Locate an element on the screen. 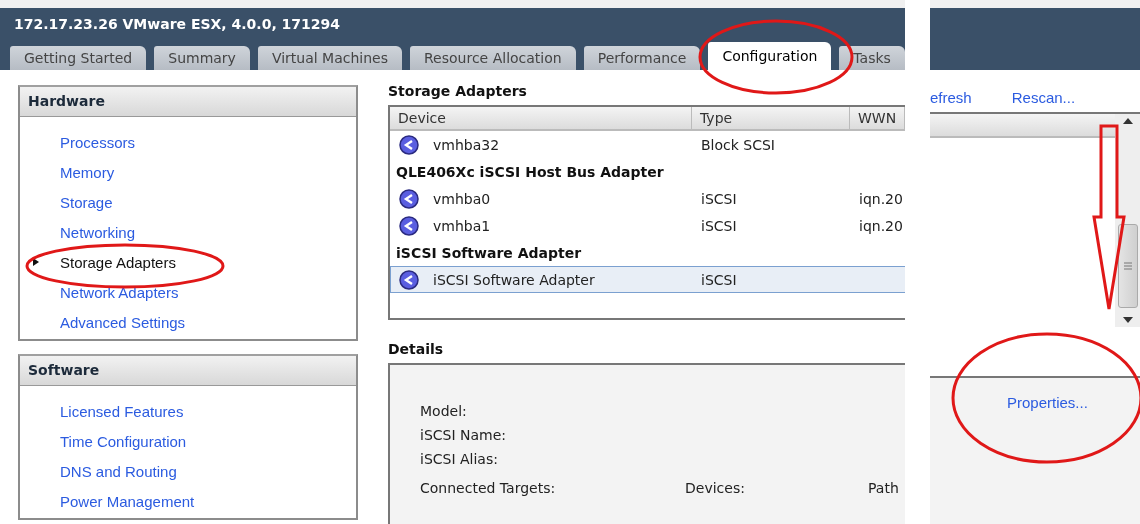 The width and height of the screenshot is (1140, 524). selected-arrow-icon is located at coordinates (36, 262).